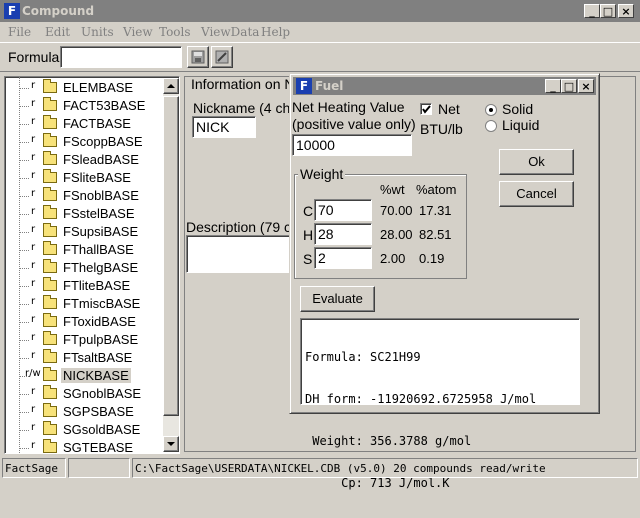 The height and width of the screenshot is (518, 640). I want to click on tree-item: r FTpulpBASE, so click(85, 340).